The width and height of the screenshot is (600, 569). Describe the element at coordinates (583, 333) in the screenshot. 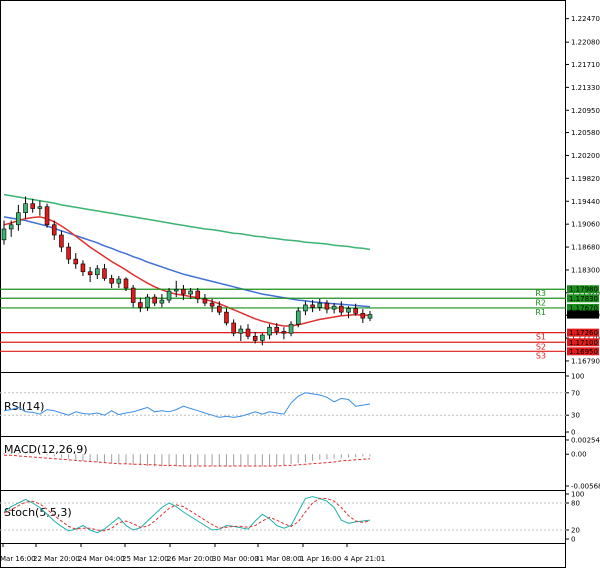

I see `level-price-label: 1.17260` at that location.